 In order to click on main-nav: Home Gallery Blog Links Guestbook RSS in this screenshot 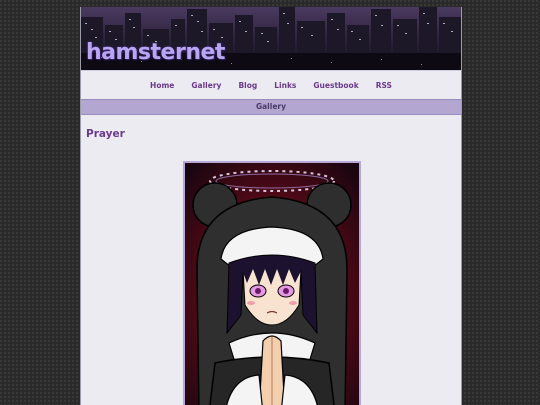, I will do `click(271, 84)`.